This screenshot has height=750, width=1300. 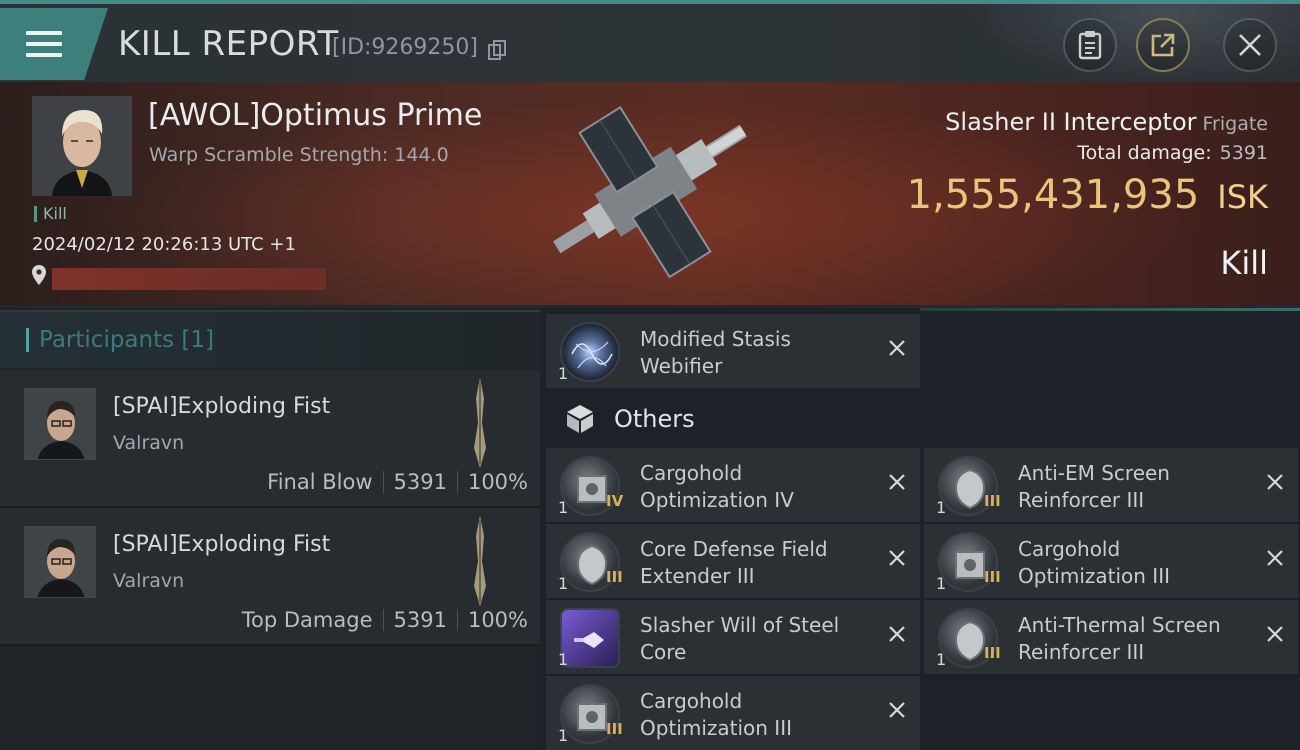 I want to click on module-name: Modified Stasis Webifier, so click(x=760, y=353).